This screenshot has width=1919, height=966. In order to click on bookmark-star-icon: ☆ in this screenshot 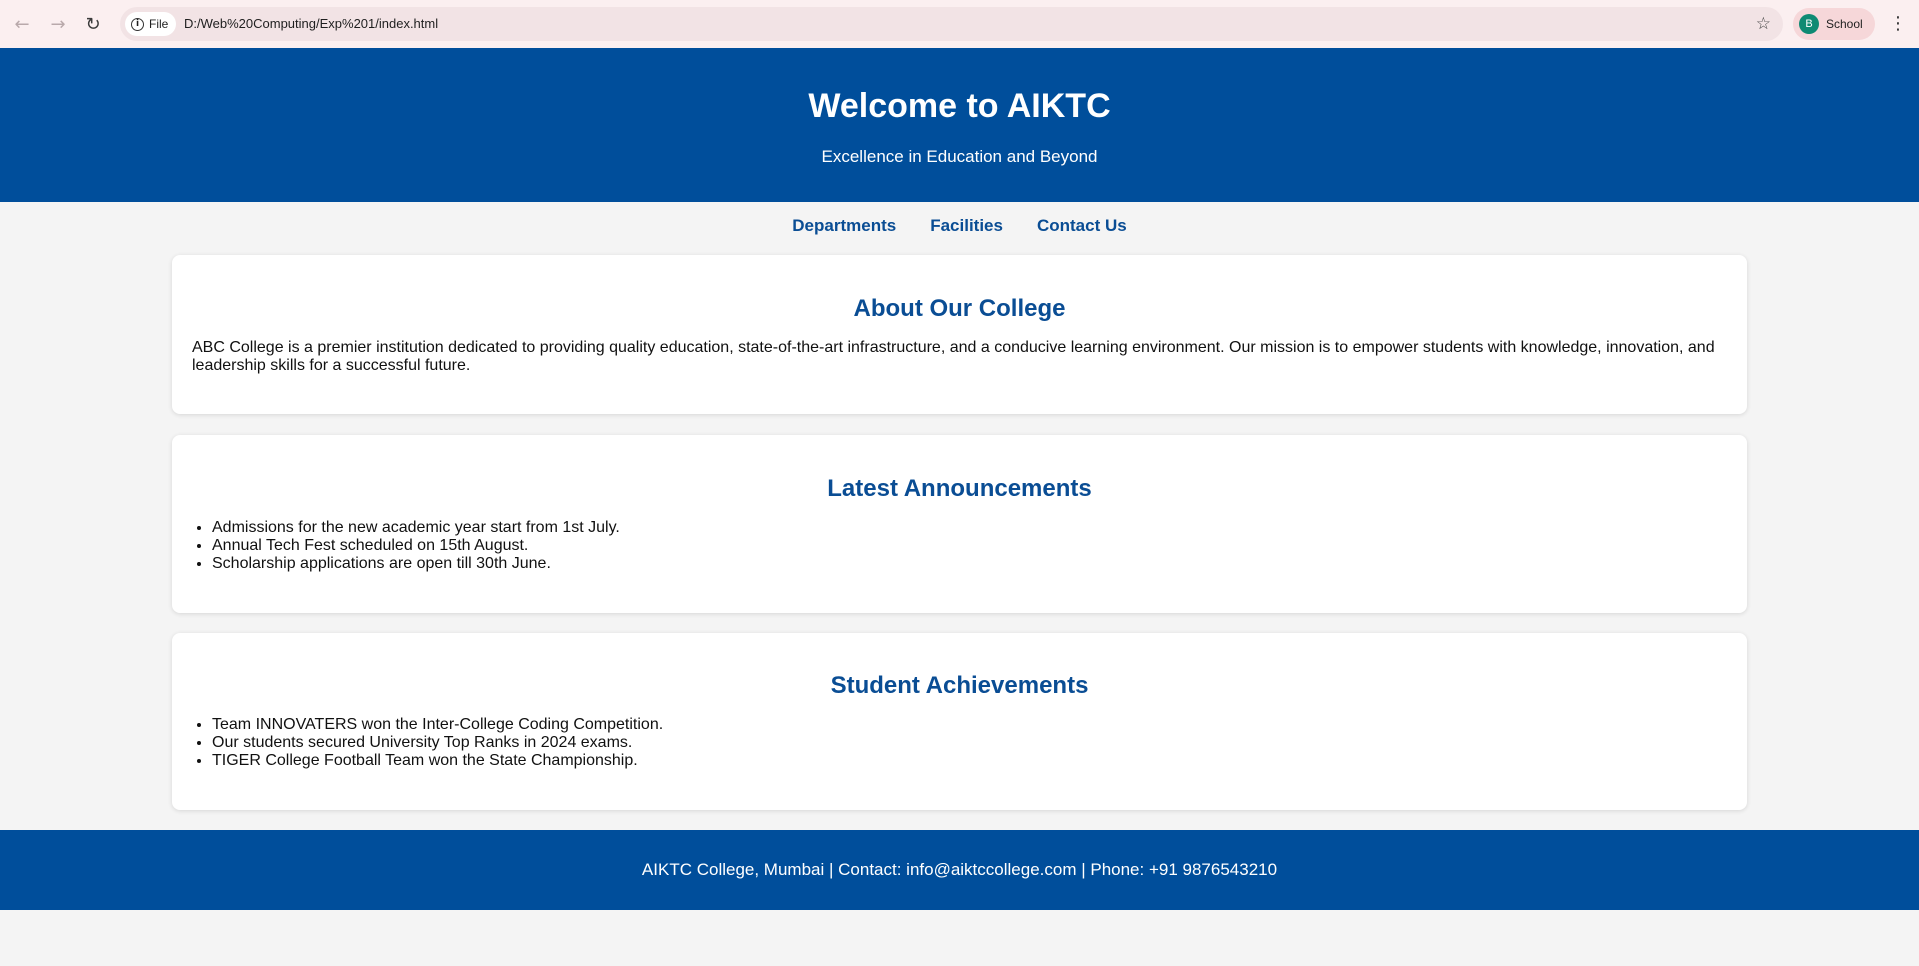, I will do `click(1763, 24)`.